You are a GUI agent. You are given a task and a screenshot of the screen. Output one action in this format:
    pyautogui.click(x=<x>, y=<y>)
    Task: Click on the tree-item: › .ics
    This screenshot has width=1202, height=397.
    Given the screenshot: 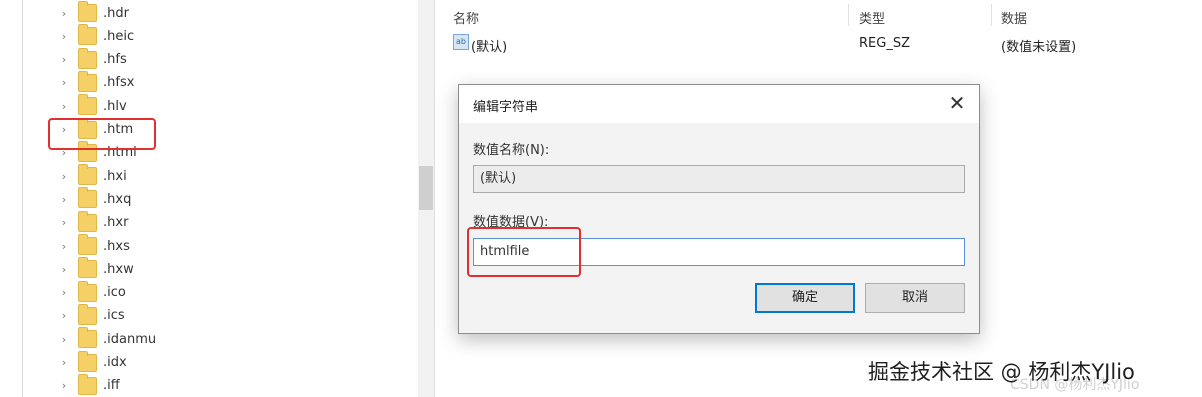 What is the action you would take?
    pyautogui.click(x=90, y=315)
    